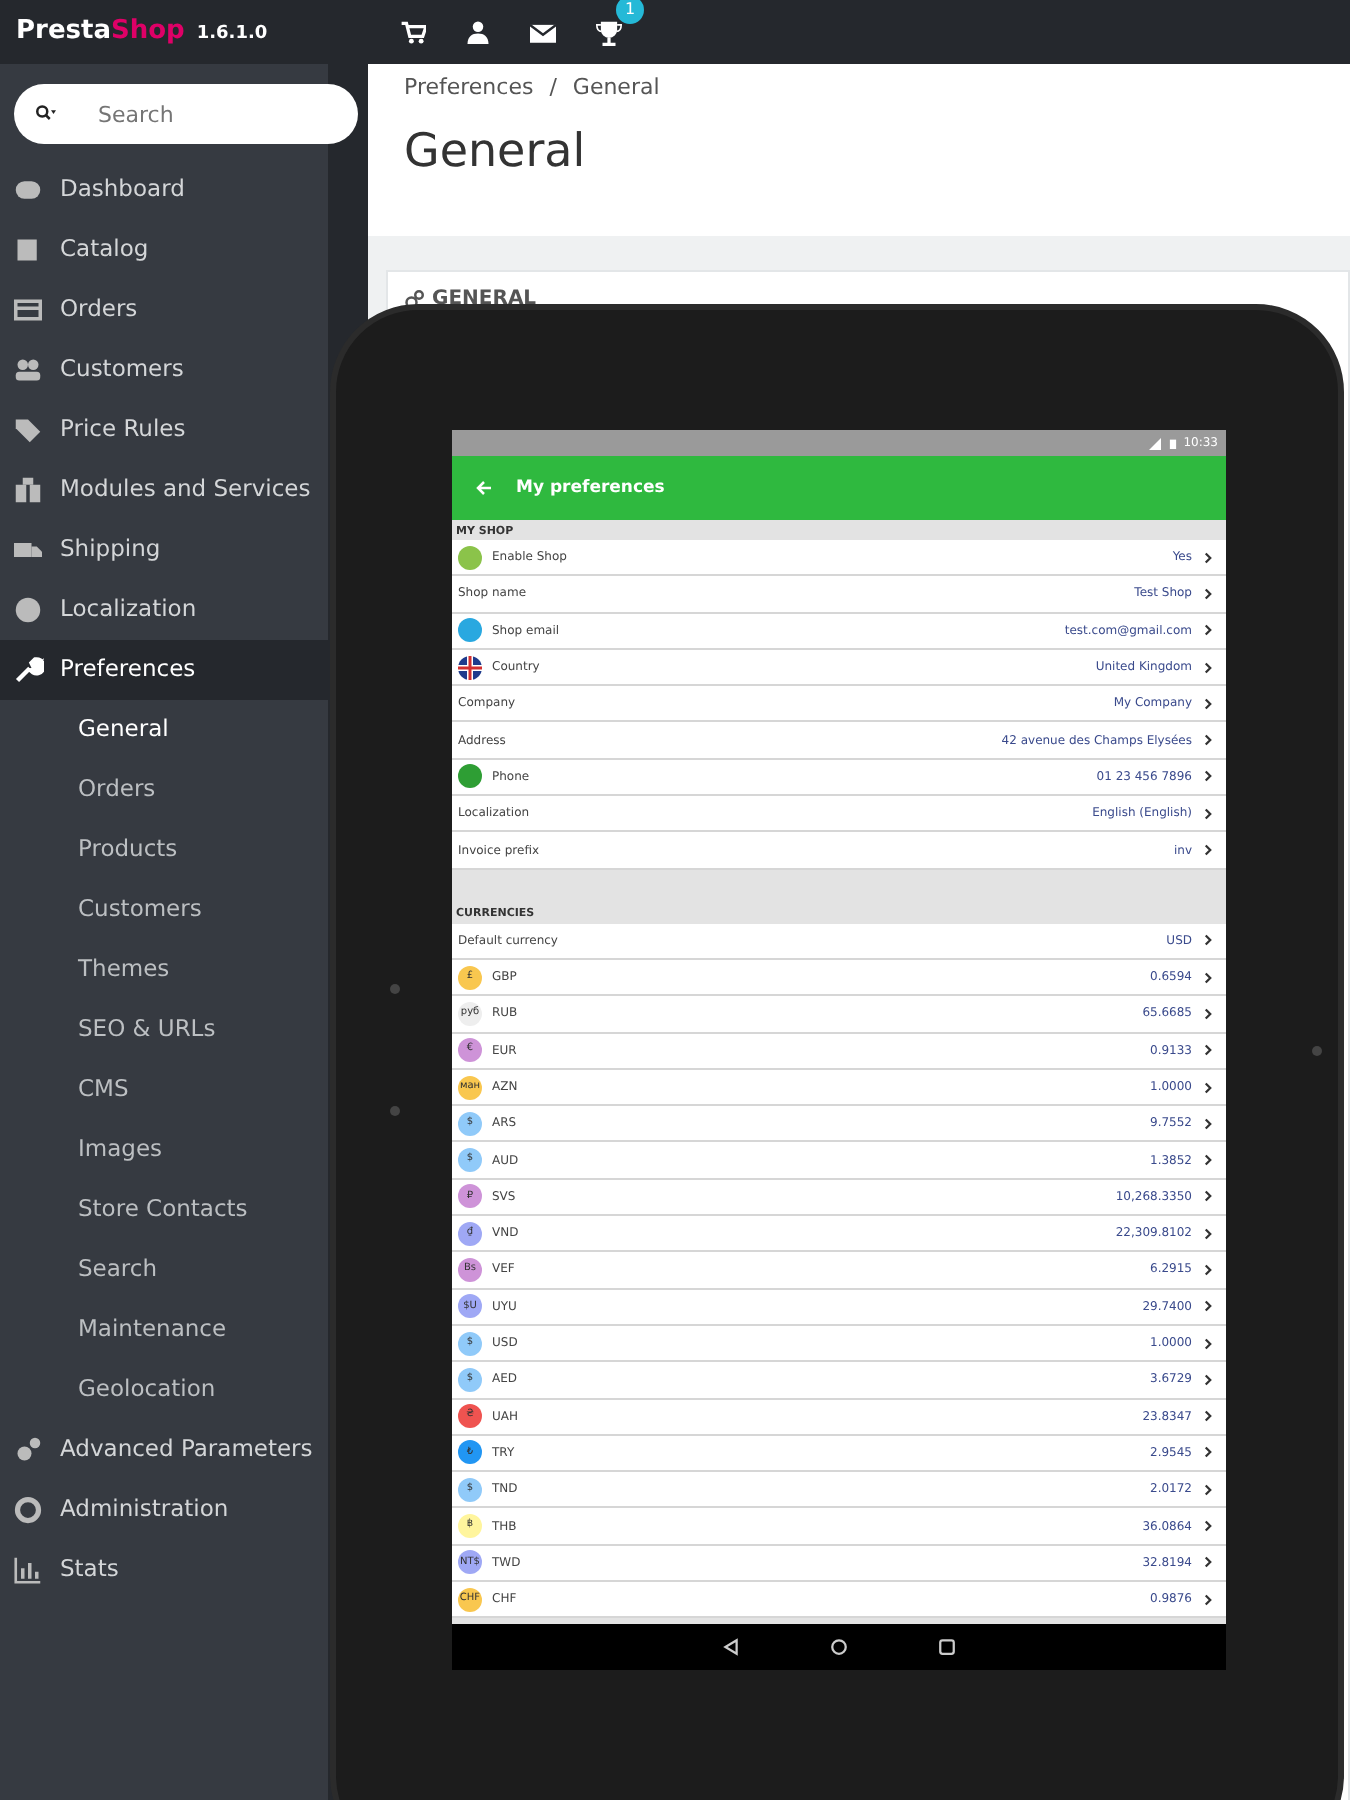 This screenshot has width=1350, height=1800. What do you see at coordinates (543, 32) in the screenshot?
I see `envelope-icon` at bounding box center [543, 32].